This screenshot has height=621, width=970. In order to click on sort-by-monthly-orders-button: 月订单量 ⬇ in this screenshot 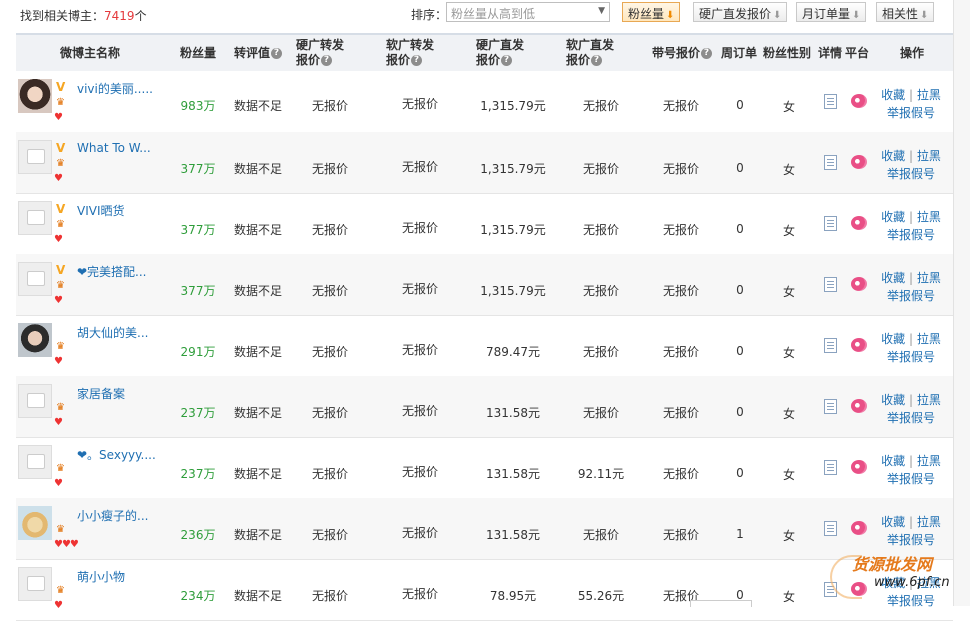, I will do `click(831, 12)`.